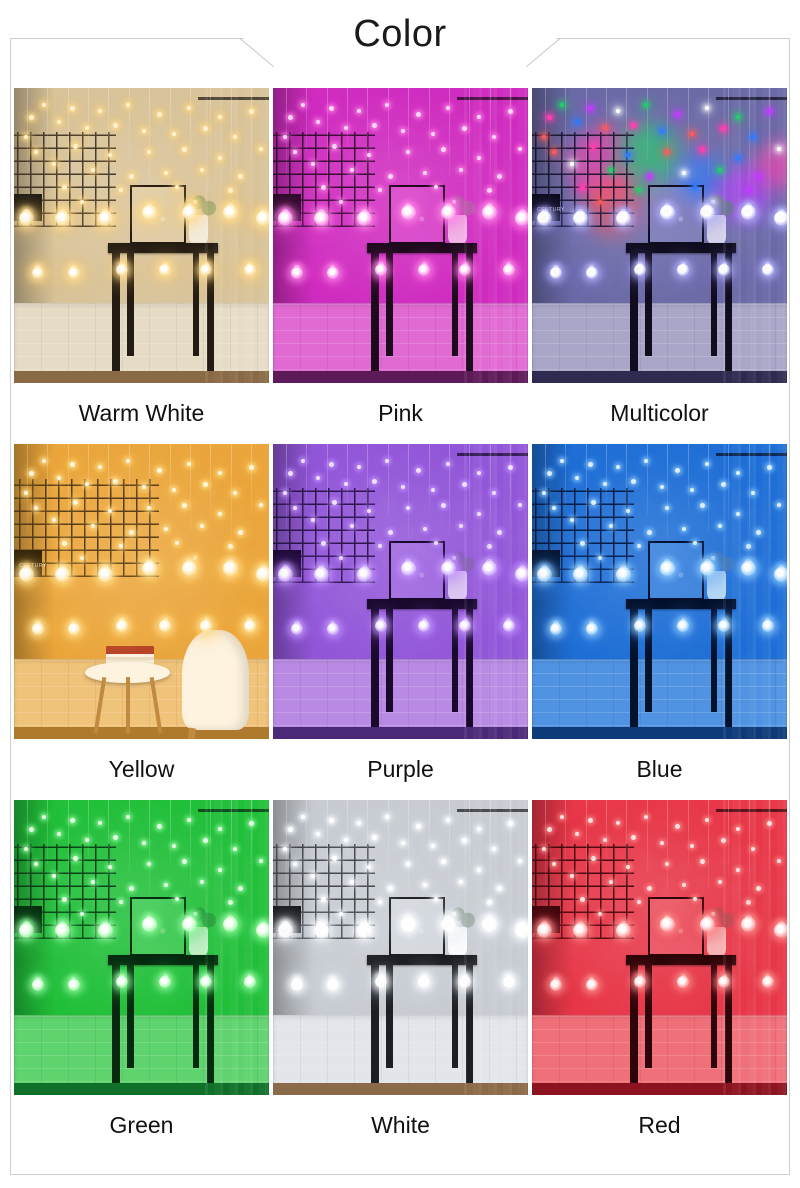  Describe the element at coordinates (141, 413) in the screenshot. I see `variant-label-warm-white: Warm White` at that location.